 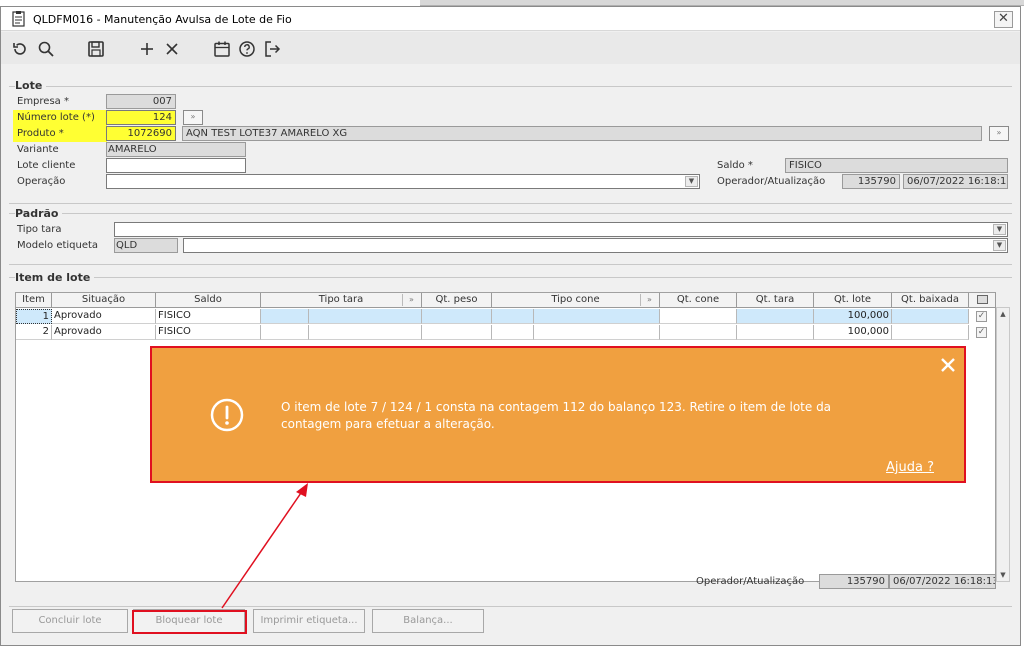 I want to click on modelo-etiqueta-select: ▼, so click(x=595, y=245).